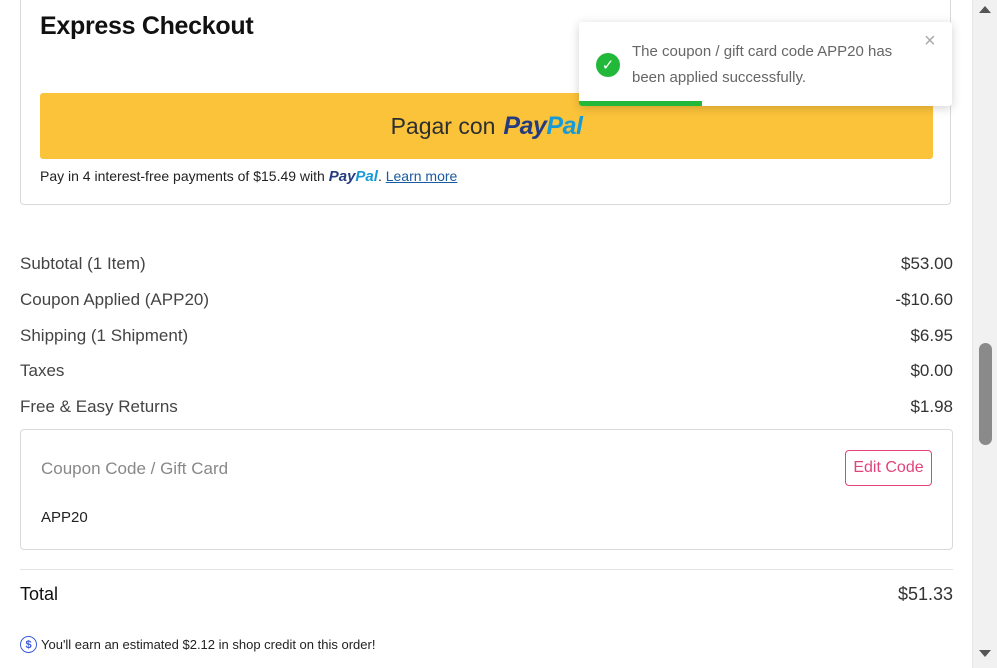  Describe the element at coordinates (28, 644) in the screenshot. I see `dollar-circle-icon: $` at that location.